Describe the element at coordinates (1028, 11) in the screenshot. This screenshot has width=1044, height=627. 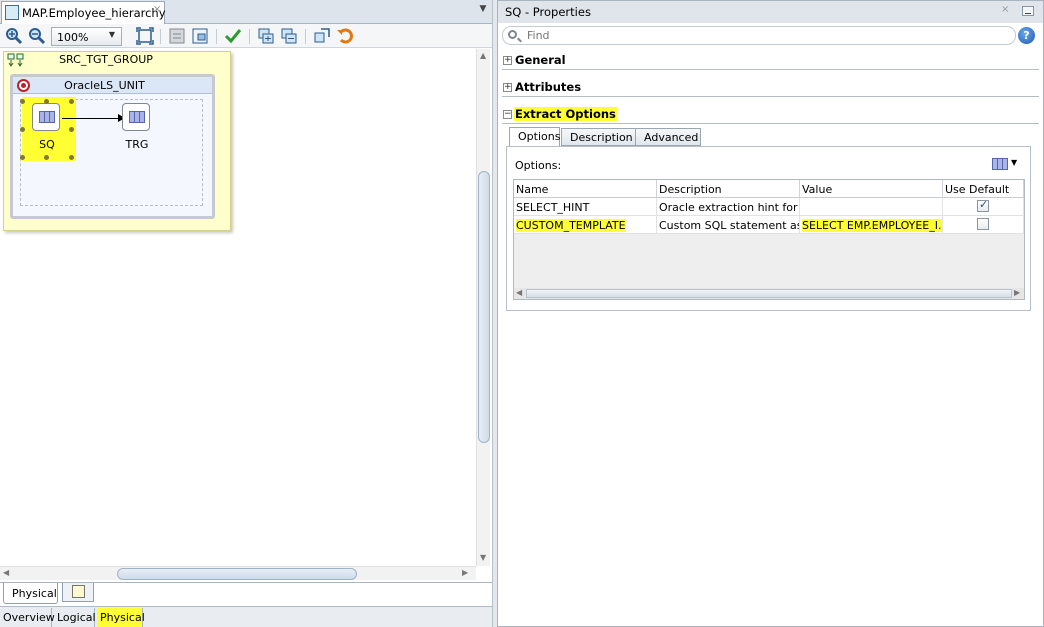
I see `minimize-icon` at that location.